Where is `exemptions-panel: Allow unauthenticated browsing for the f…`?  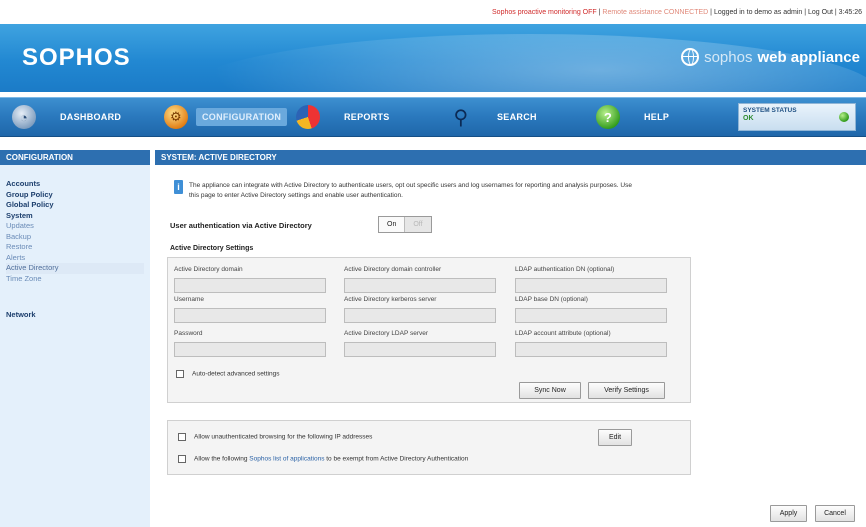
exemptions-panel: Allow unauthenticated browsing for the f… is located at coordinates (429, 447).